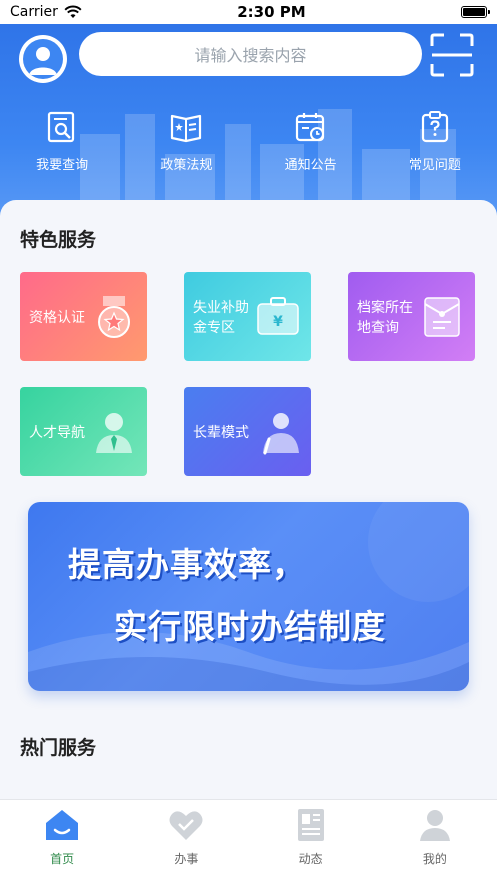  I want to click on service-label: 资格认证, so click(57, 318).